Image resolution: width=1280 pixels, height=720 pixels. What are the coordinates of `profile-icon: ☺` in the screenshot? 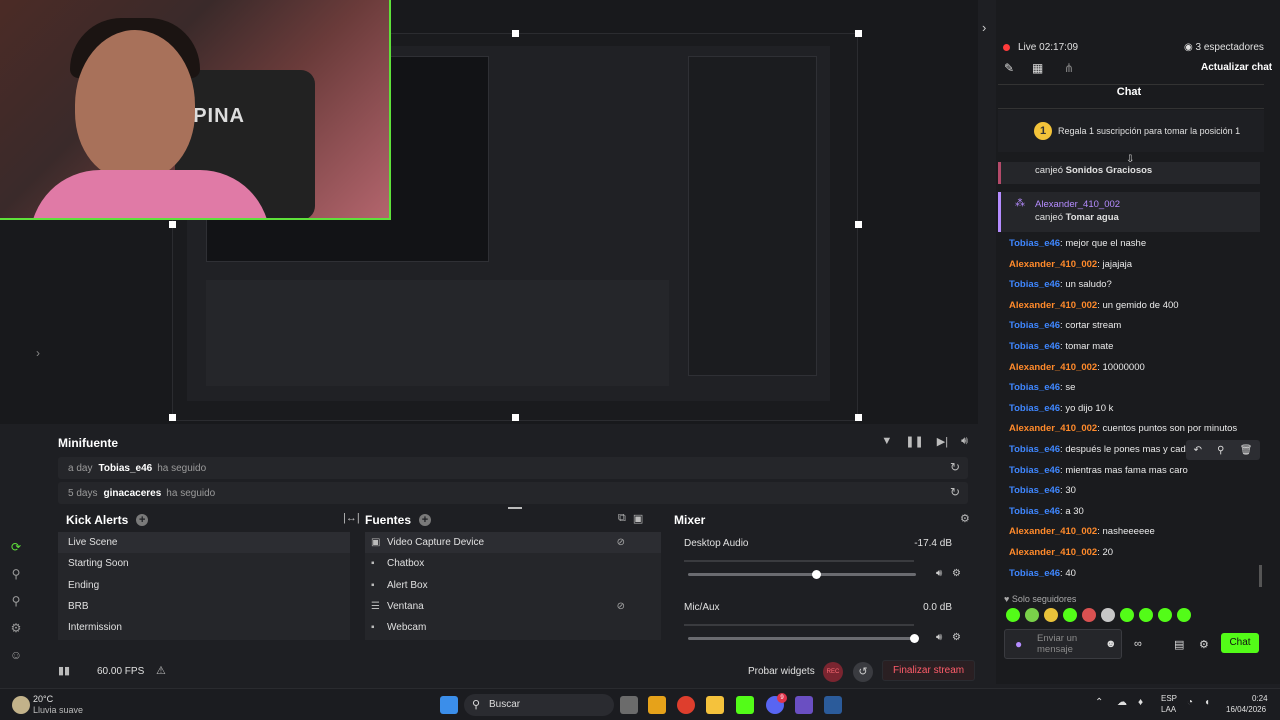 It's located at (16, 661).